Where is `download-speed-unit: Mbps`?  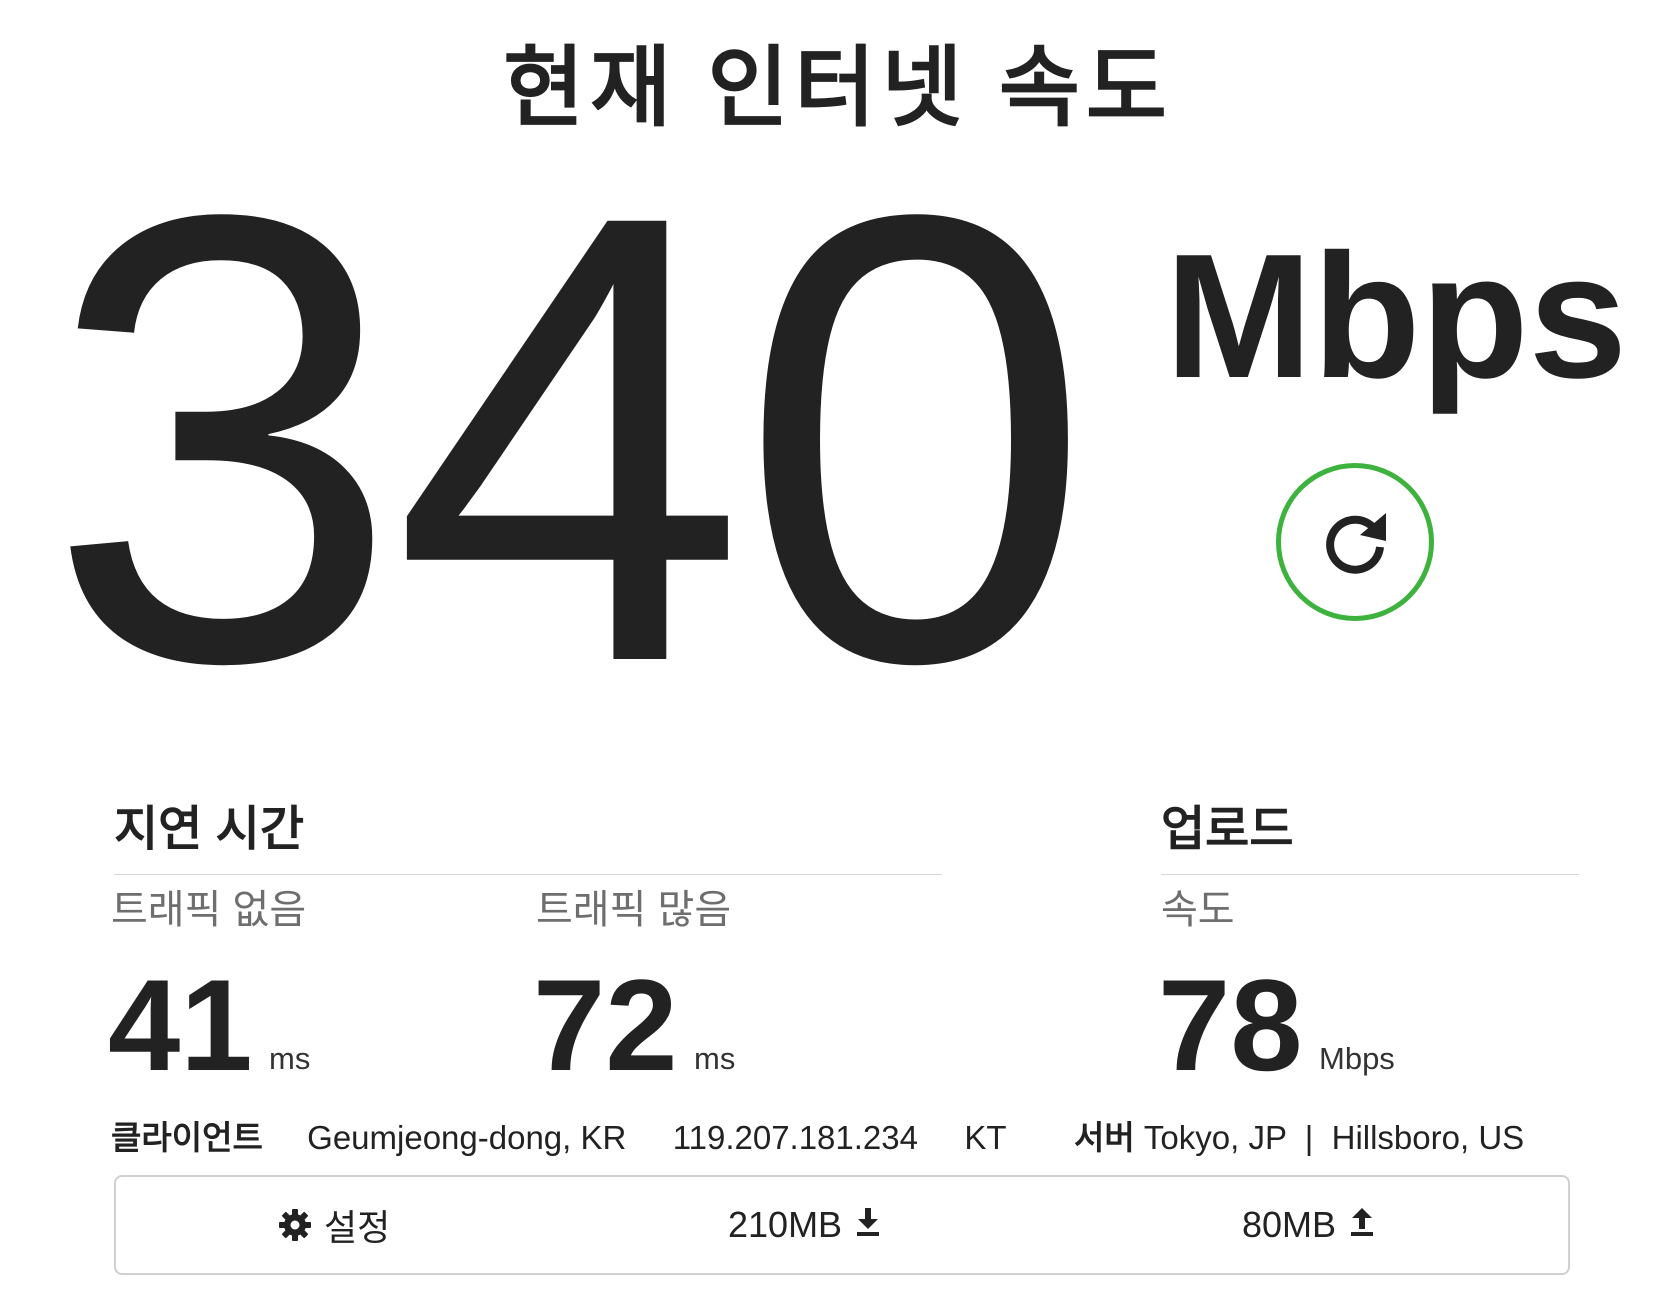
download-speed-unit: Mbps is located at coordinates (1396, 316).